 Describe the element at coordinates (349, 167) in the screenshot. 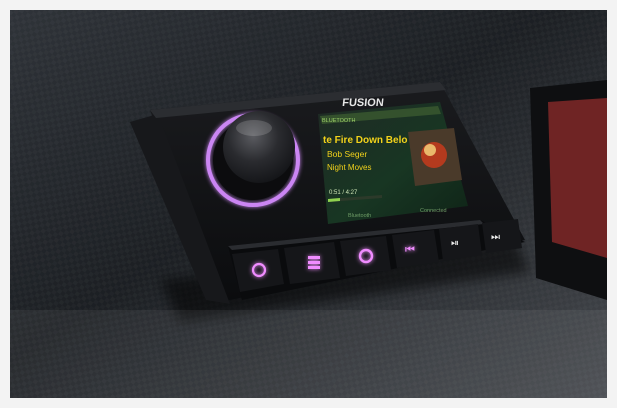

I see `album-name: Night Moves` at that location.